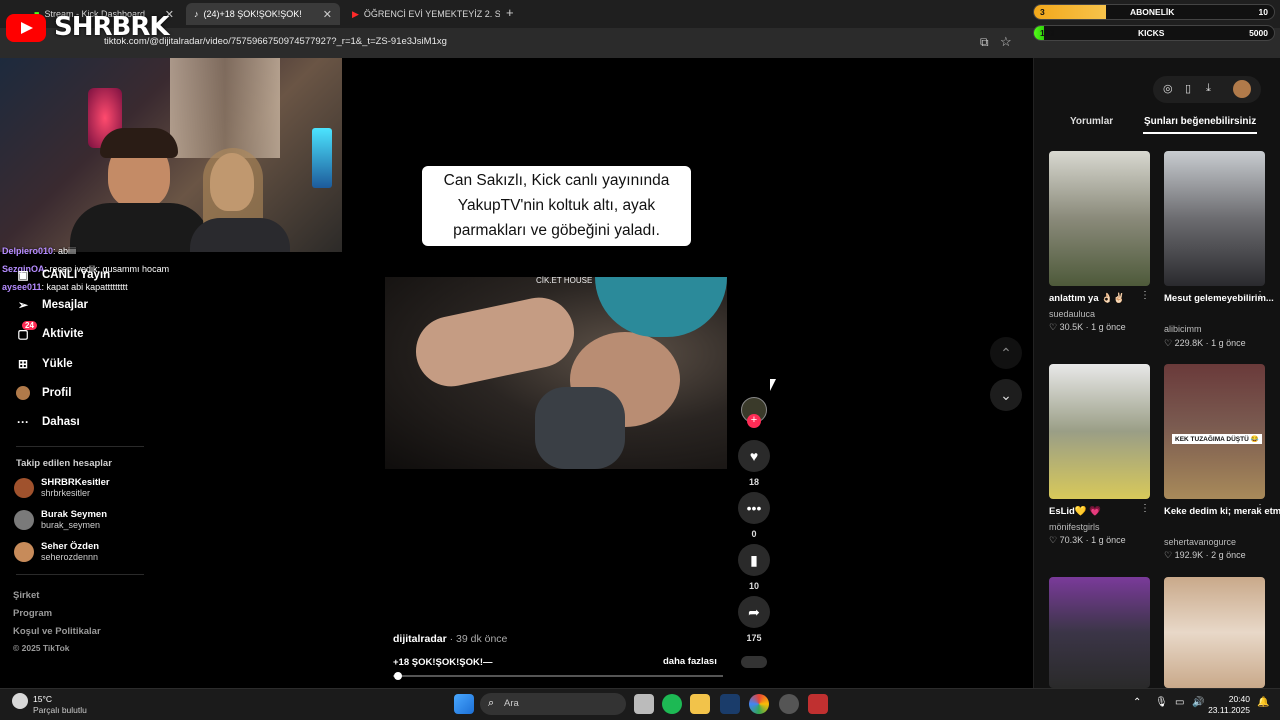  I want to click on youtube-icon: ▶, so click(355, 13).